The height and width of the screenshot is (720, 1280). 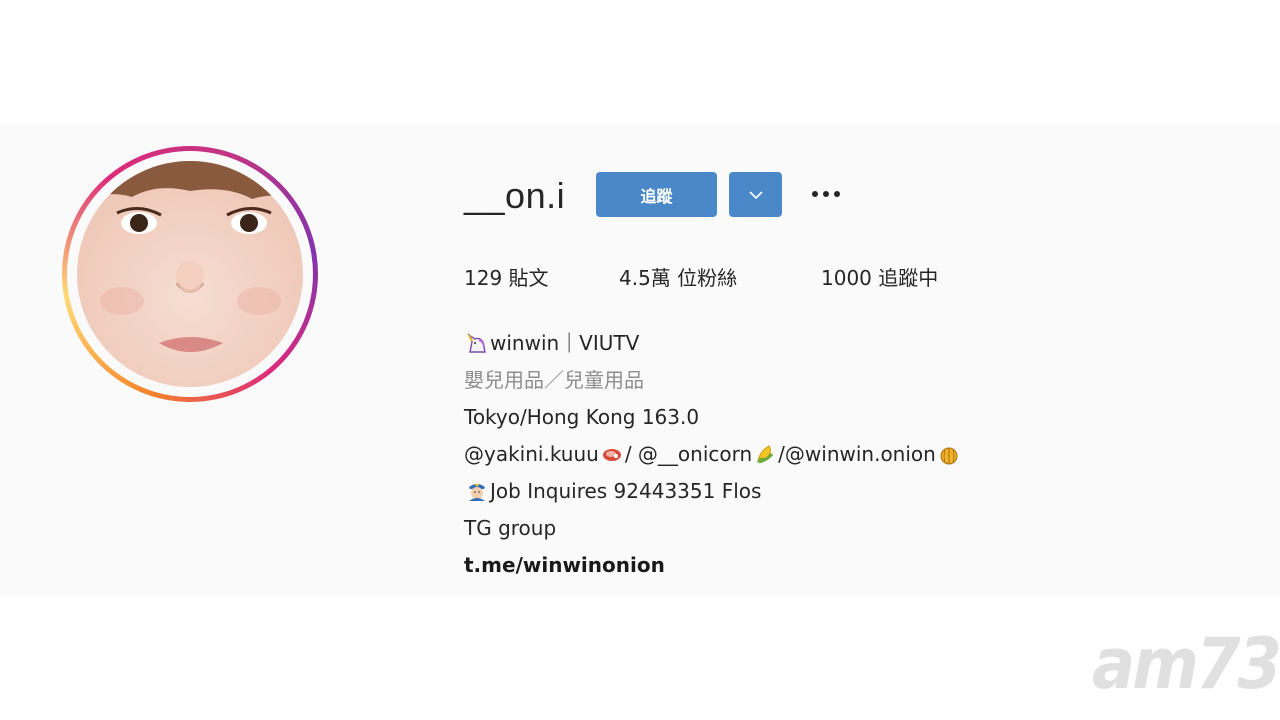 What do you see at coordinates (477, 492) in the screenshot?
I see `police-officer-icon` at bounding box center [477, 492].